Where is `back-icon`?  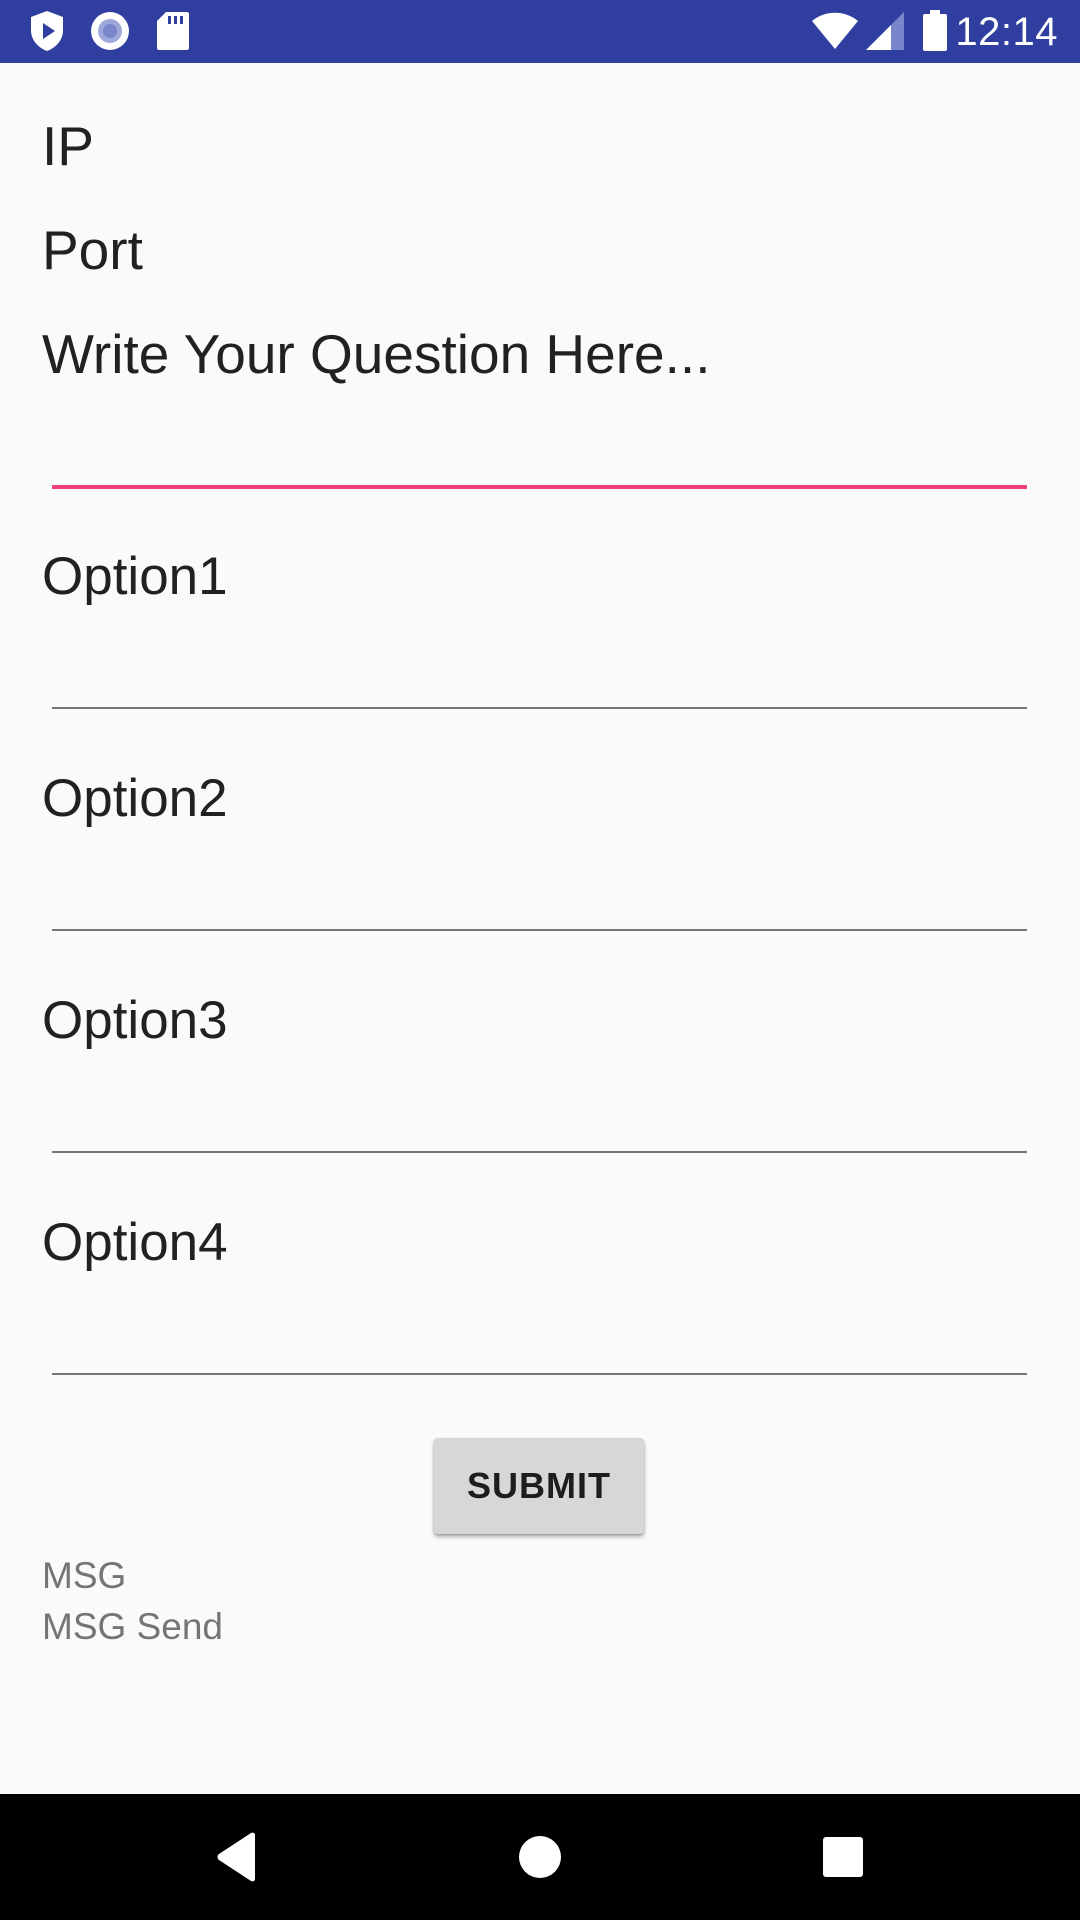
back-icon is located at coordinates (237, 1857).